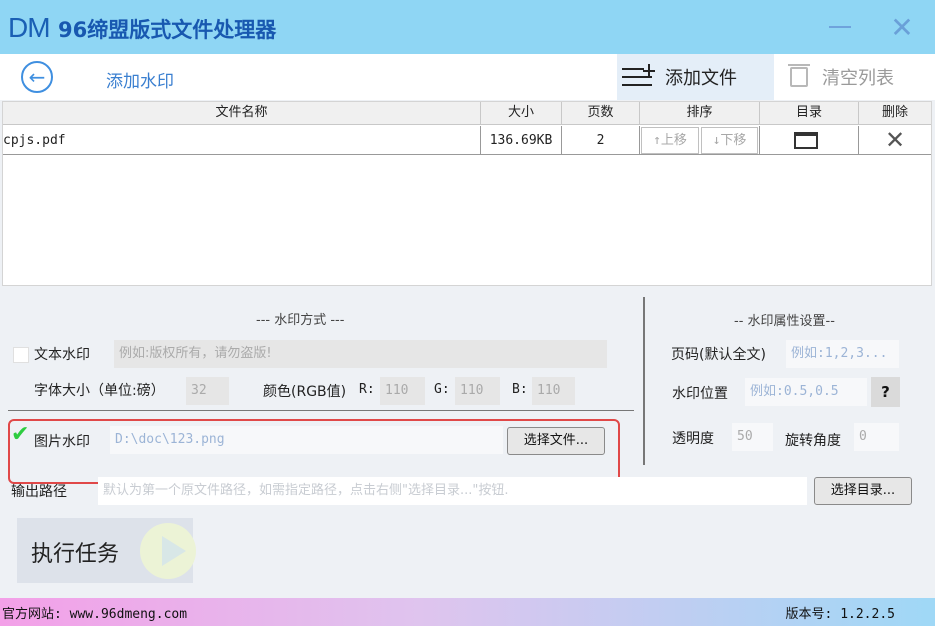 The image size is (935, 626). What do you see at coordinates (95, 614) in the screenshot?
I see `website-text: 官方网站: www.96dmeng.com` at bounding box center [95, 614].